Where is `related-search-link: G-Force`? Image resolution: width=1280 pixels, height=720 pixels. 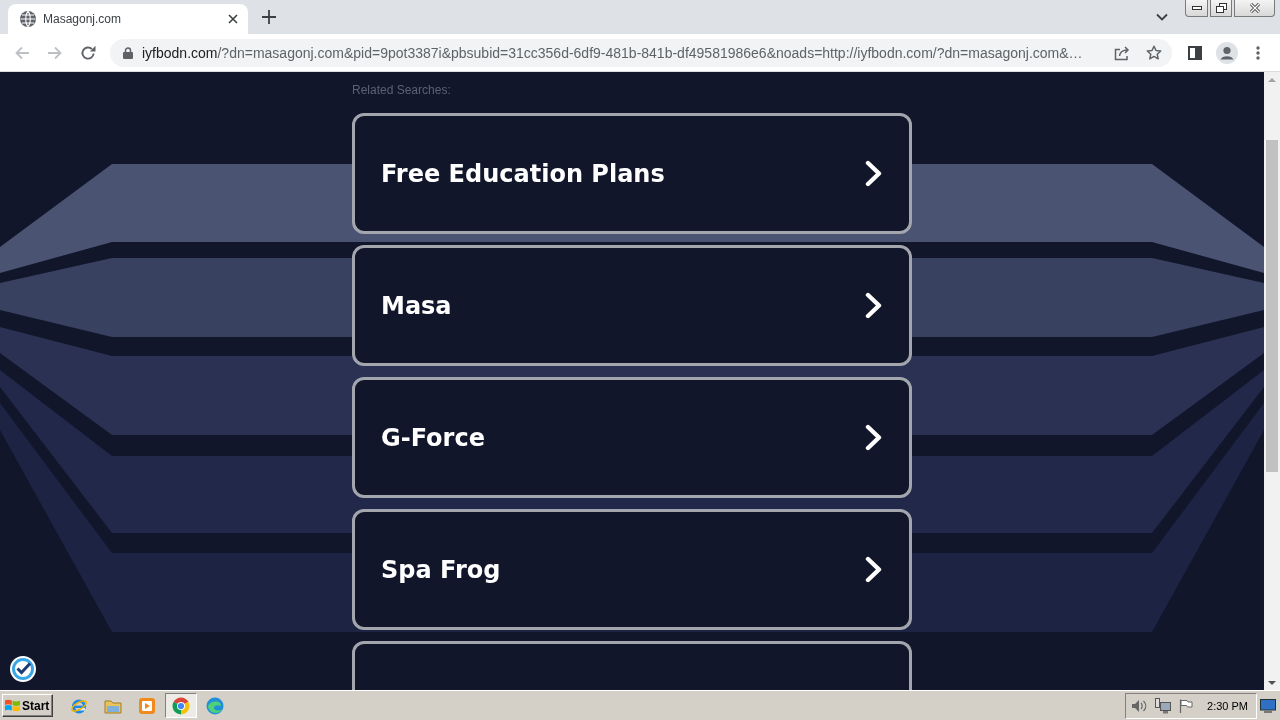
related-search-link: G-Force is located at coordinates (632, 437).